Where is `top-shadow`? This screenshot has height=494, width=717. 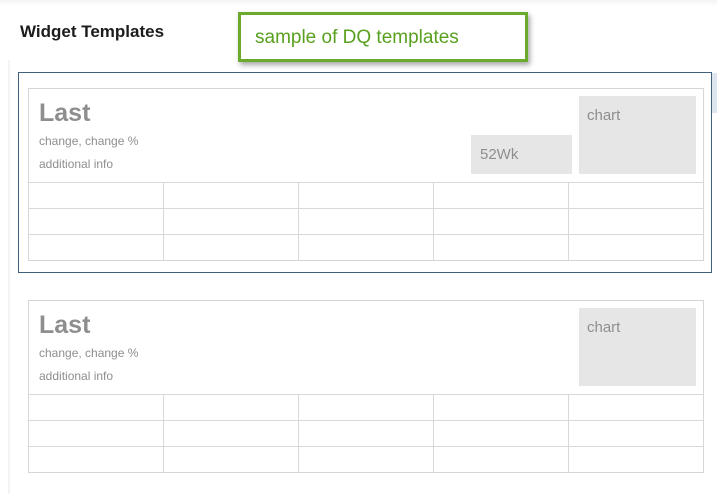
top-shadow is located at coordinates (358, 3).